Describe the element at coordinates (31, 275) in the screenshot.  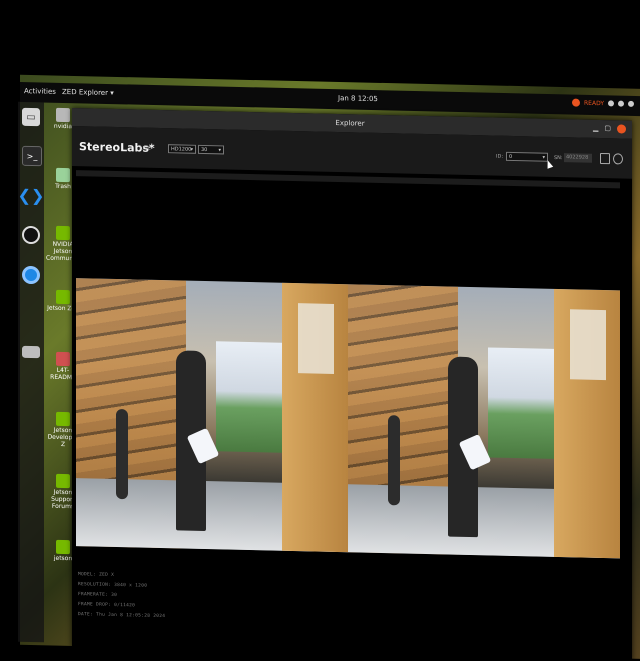
I see `chromium-icon` at that location.